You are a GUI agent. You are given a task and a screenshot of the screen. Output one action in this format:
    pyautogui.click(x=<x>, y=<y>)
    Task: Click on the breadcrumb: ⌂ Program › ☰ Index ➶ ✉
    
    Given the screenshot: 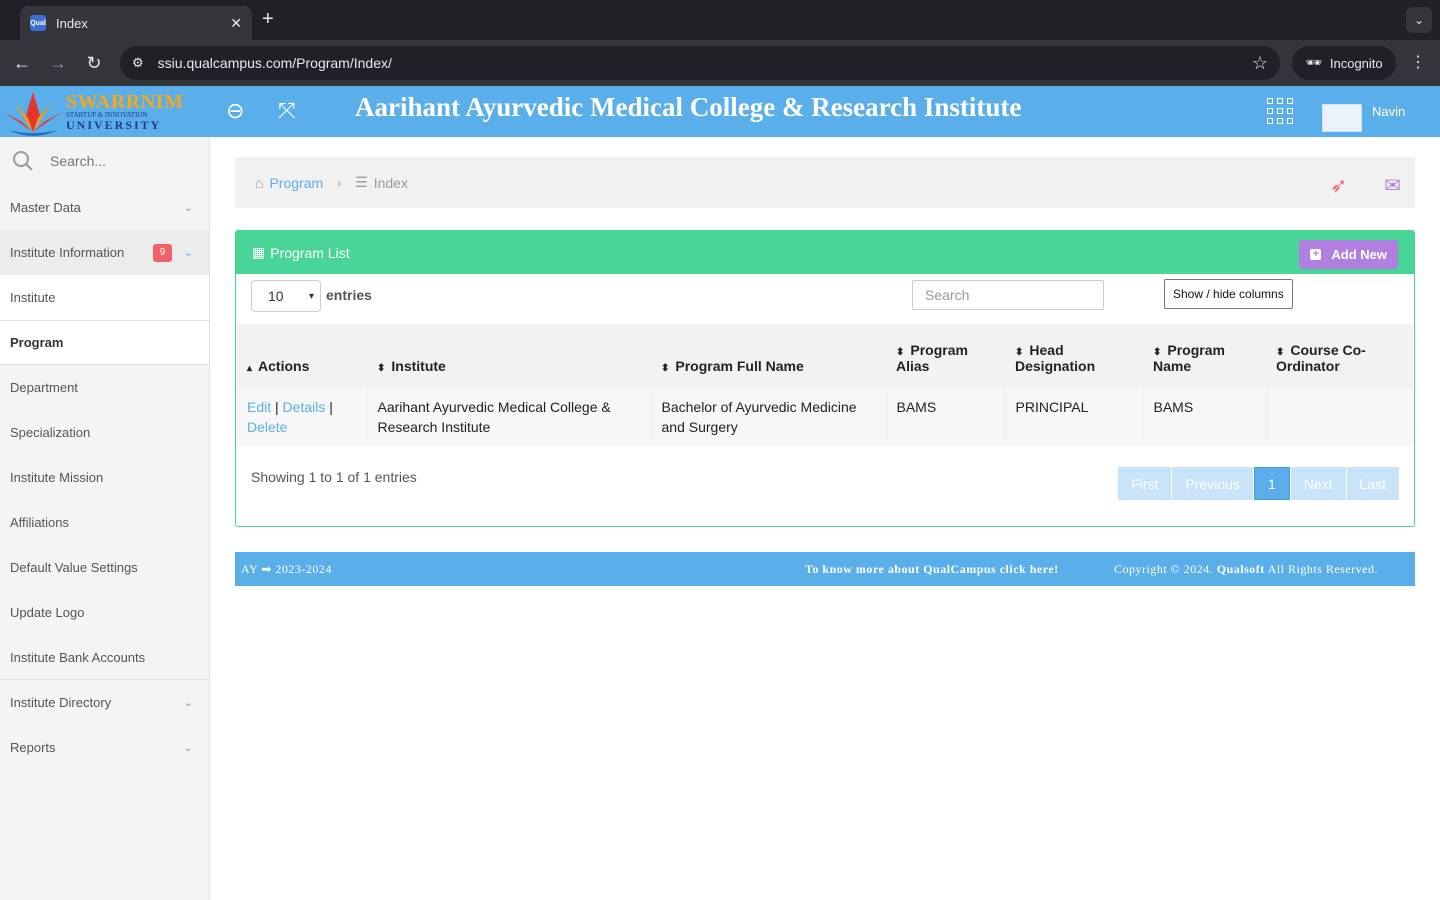 What is the action you would take?
    pyautogui.click(x=825, y=182)
    